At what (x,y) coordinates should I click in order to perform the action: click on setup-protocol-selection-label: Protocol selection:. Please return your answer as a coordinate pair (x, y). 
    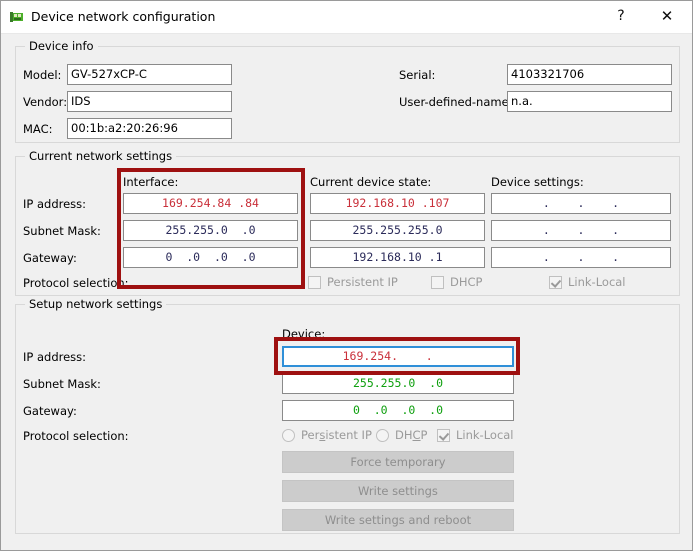
    Looking at the image, I should click on (76, 436).